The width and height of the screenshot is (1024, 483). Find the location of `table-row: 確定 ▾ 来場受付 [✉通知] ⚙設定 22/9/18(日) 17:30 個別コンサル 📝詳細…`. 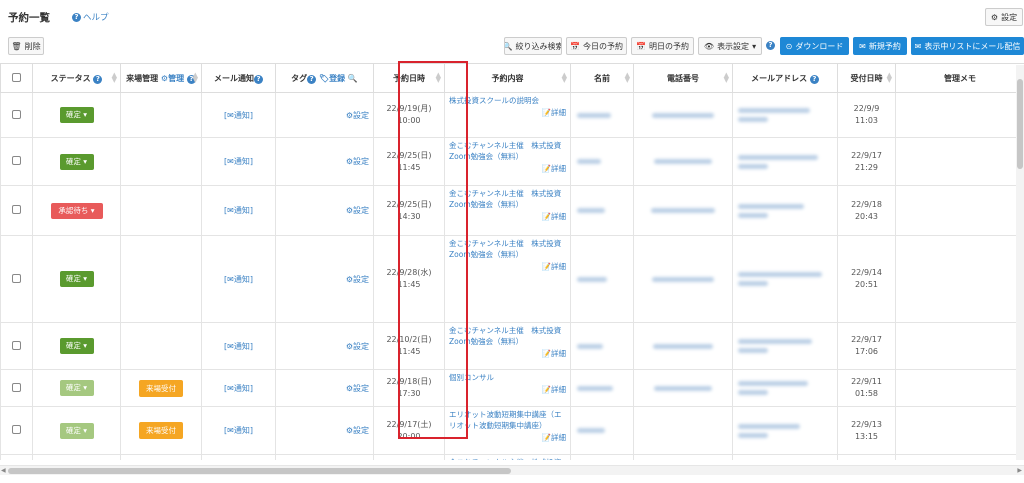

table-row: 確定 ▾ 来場受付 [✉通知] ⚙設定 22/9/18(日) 17:30 個別コンサル 📝詳細… is located at coordinates (512, 388).